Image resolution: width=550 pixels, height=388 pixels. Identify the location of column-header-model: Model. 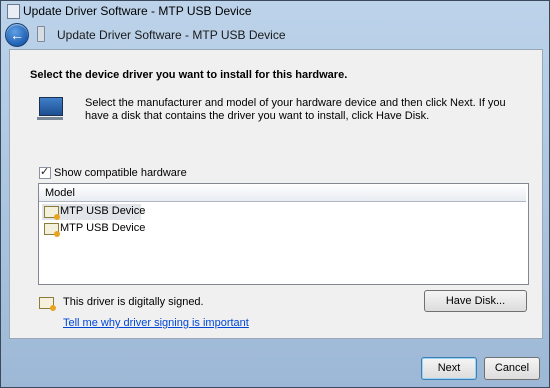
(282, 193).